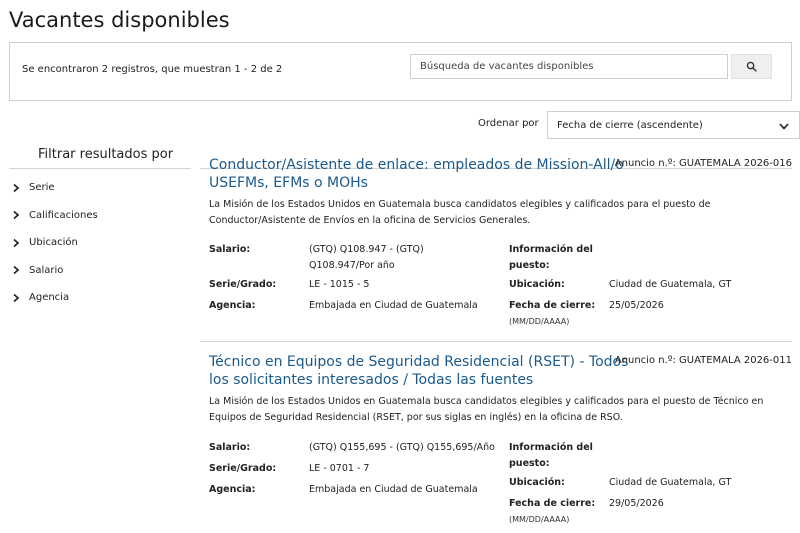 The image size is (800, 533). What do you see at coordinates (636, 503) in the screenshot?
I see `closing-date-value: 29/05/2026` at bounding box center [636, 503].